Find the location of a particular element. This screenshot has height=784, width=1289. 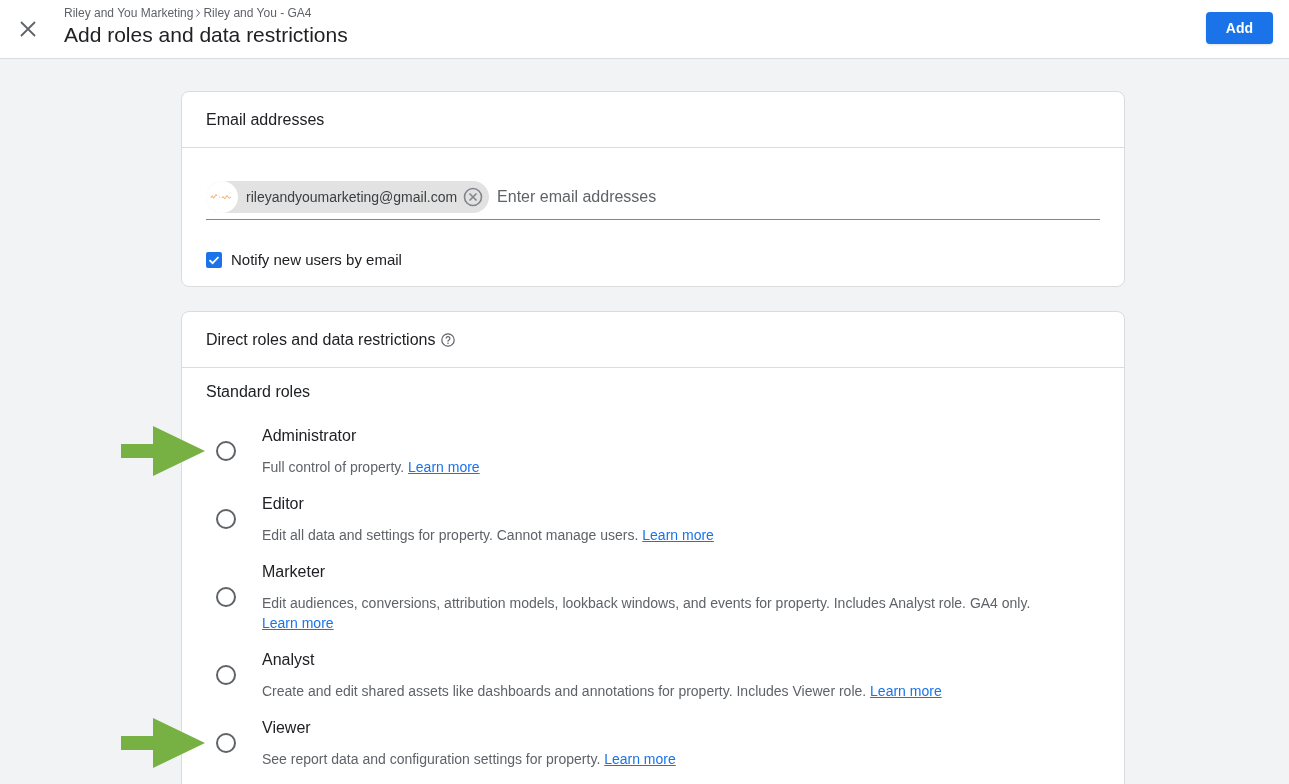

breadcrumb-link: Riley and You - GA4 is located at coordinates (257, 13).